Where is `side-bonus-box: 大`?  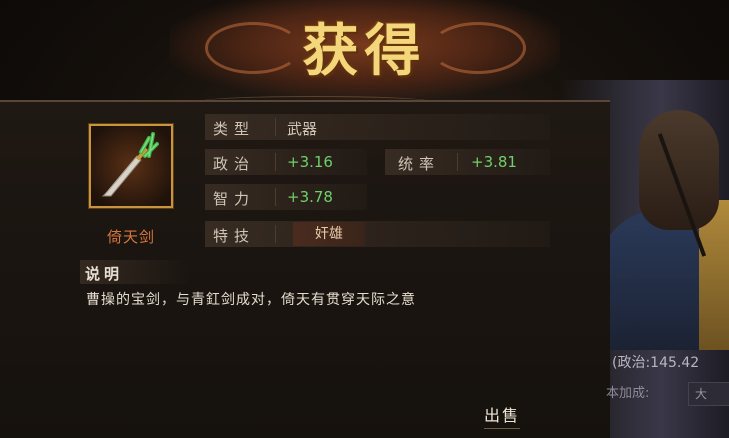
side-bonus-box: 大 is located at coordinates (708, 394).